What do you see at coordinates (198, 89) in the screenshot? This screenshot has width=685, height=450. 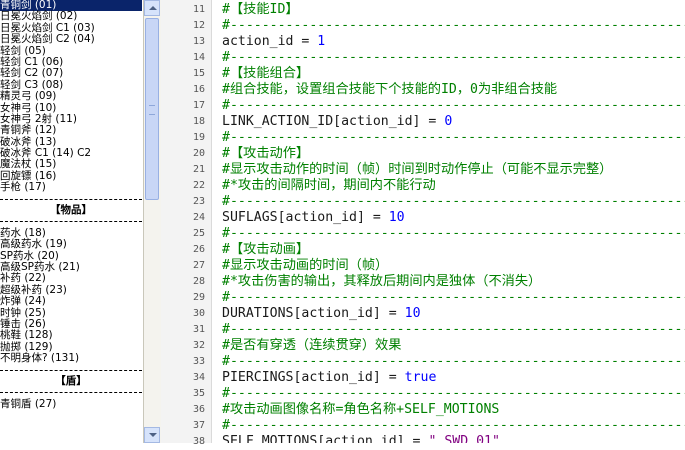 I see `line-number: 16` at bounding box center [198, 89].